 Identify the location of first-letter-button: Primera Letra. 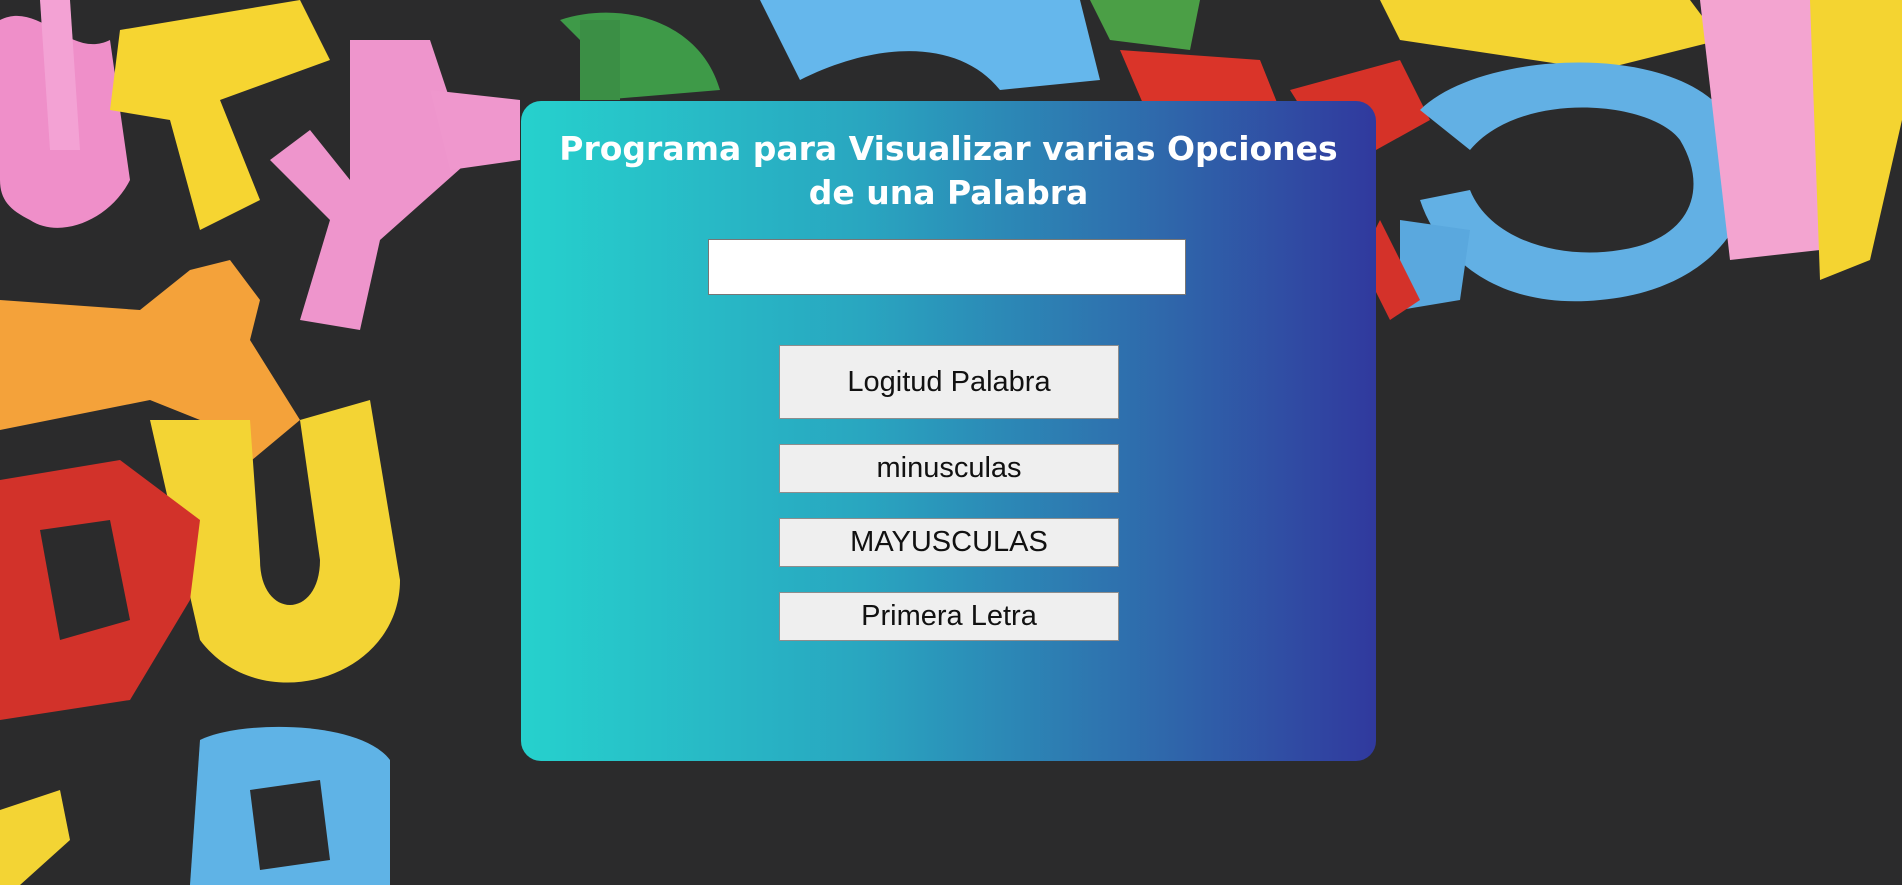
(949, 616).